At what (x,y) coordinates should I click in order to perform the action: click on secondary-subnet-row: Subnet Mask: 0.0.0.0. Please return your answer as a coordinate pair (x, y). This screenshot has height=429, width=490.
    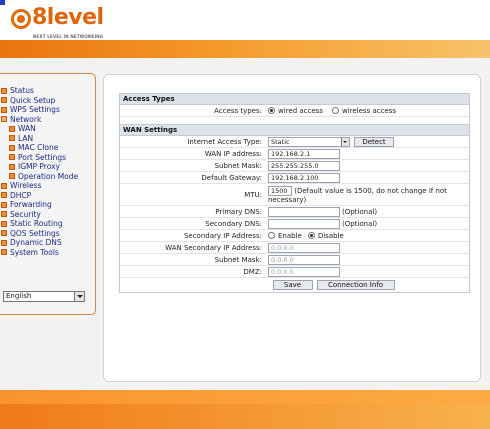
    Looking at the image, I should click on (294, 260).